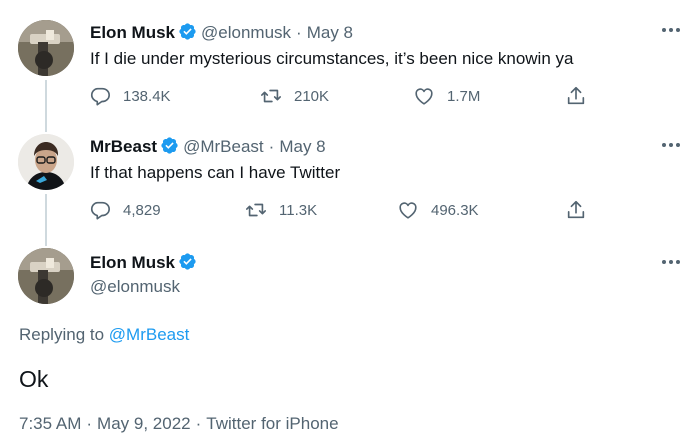 The width and height of the screenshot is (700, 438). Describe the element at coordinates (34, 379) in the screenshot. I see `main-tweet-text: Ok` at that location.